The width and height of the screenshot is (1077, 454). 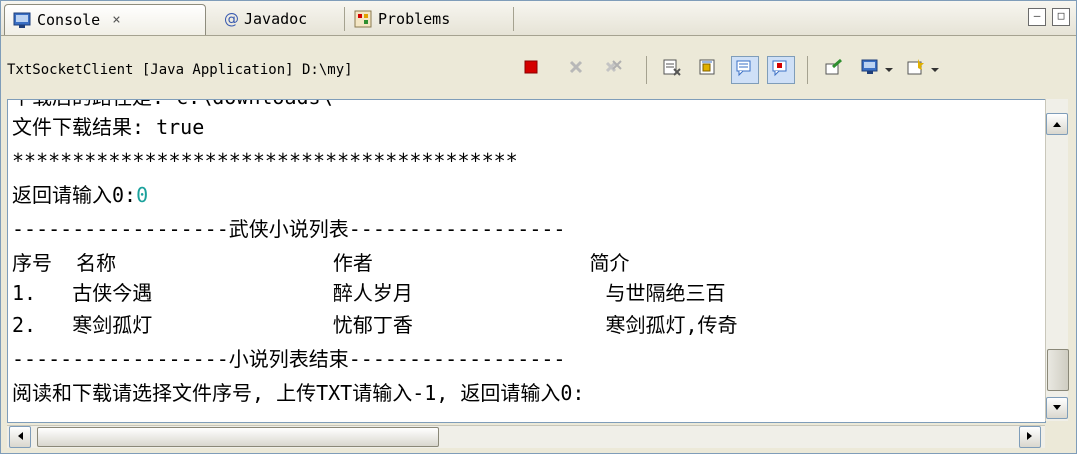 What do you see at coordinates (1058, 370) in the screenshot?
I see `vertical-scroll-thumb` at bounding box center [1058, 370].